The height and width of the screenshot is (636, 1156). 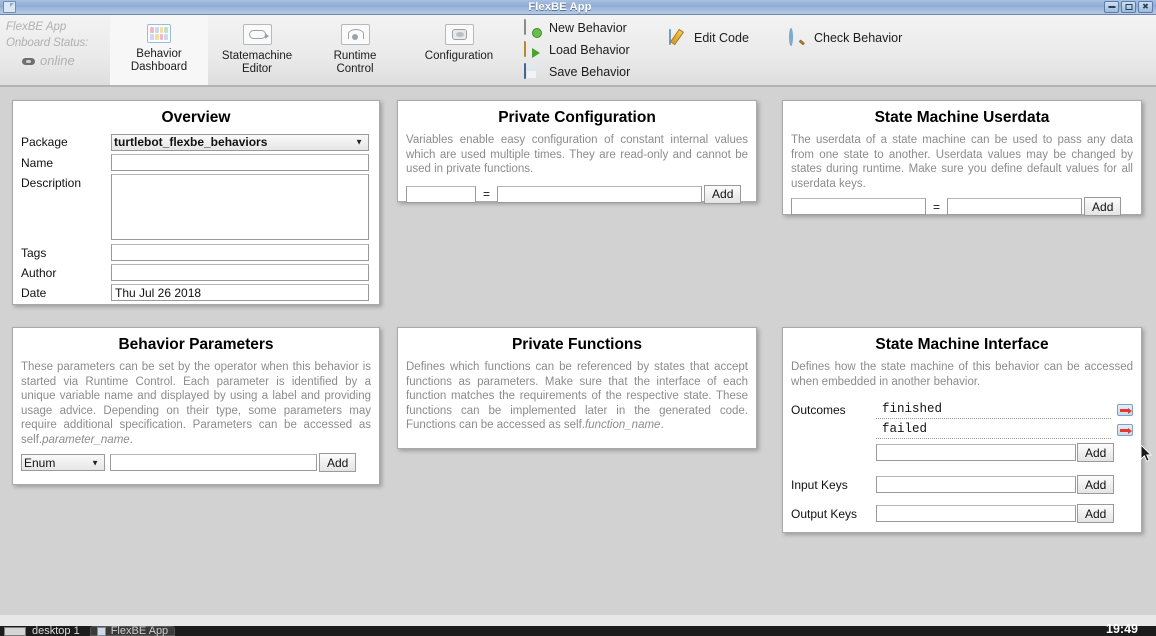 I want to click on parameter-type-select: Enum, so click(x=63, y=462).